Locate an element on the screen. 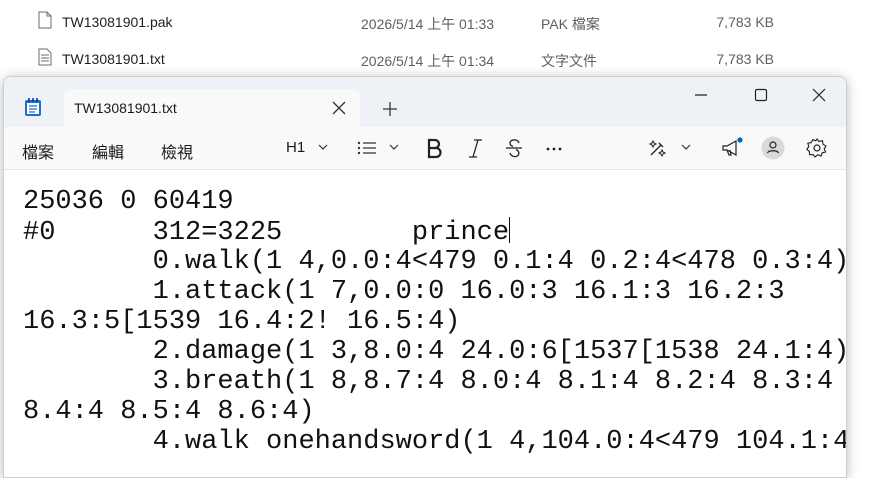  text-line-5: 16.3:5[1539 16.4:2! 16.5:4) is located at coordinates (242, 322).